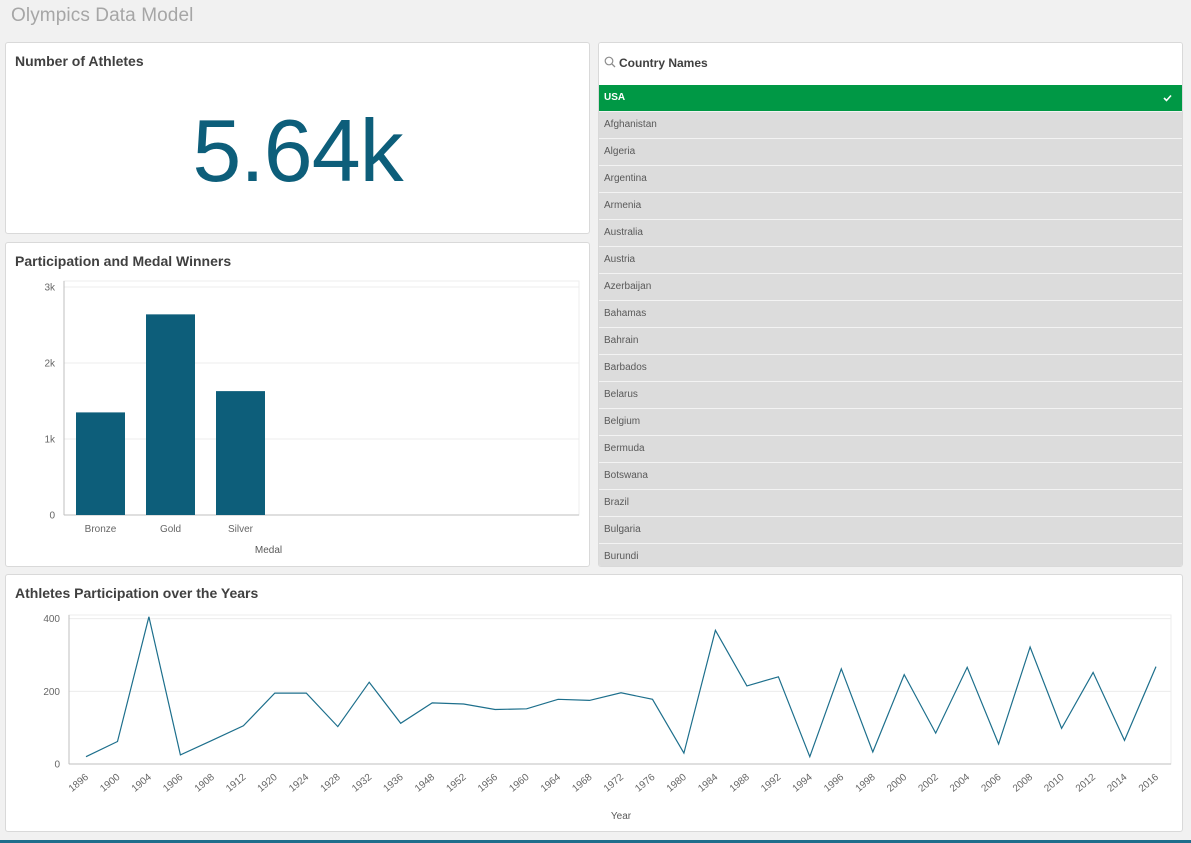  What do you see at coordinates (582, 783) in the screenshot?
I see `line-x-tick-label: 1968` at bounding box center [582, 783].